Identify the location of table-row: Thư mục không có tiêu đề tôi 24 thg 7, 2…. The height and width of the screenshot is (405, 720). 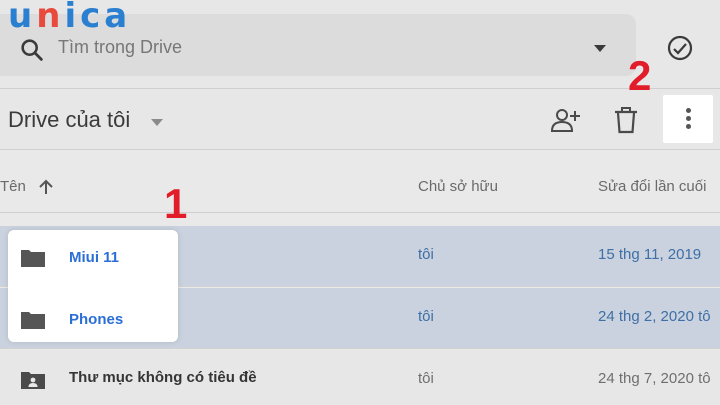
(360, 377).